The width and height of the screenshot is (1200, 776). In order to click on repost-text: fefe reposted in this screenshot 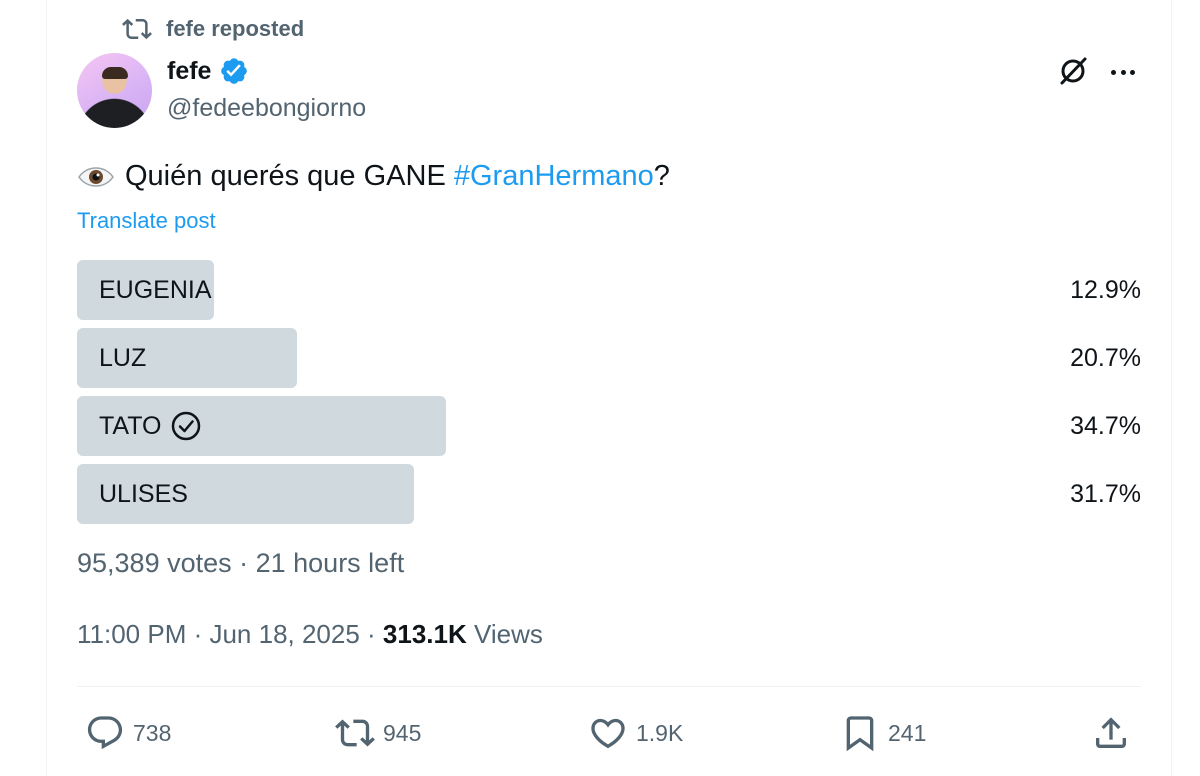, I will do `click(235, 28)`.